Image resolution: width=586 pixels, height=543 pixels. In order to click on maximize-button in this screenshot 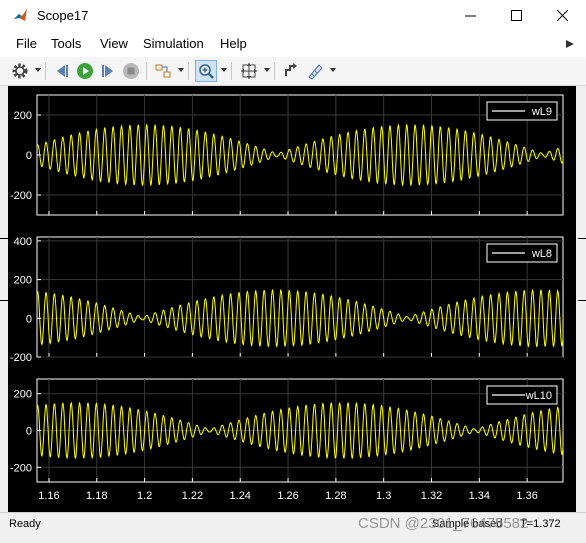, I will do `click(516, 15)`.